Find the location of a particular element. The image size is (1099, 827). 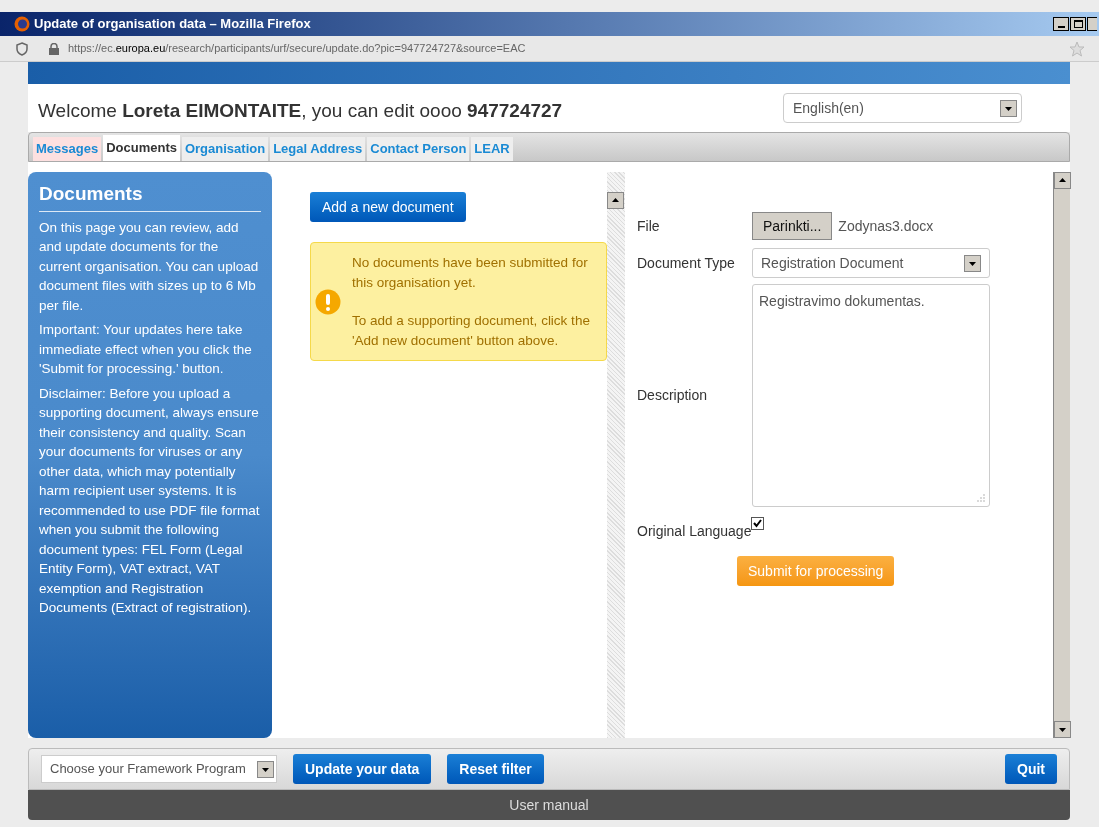

checkbox is located at coordinates (758, 523).